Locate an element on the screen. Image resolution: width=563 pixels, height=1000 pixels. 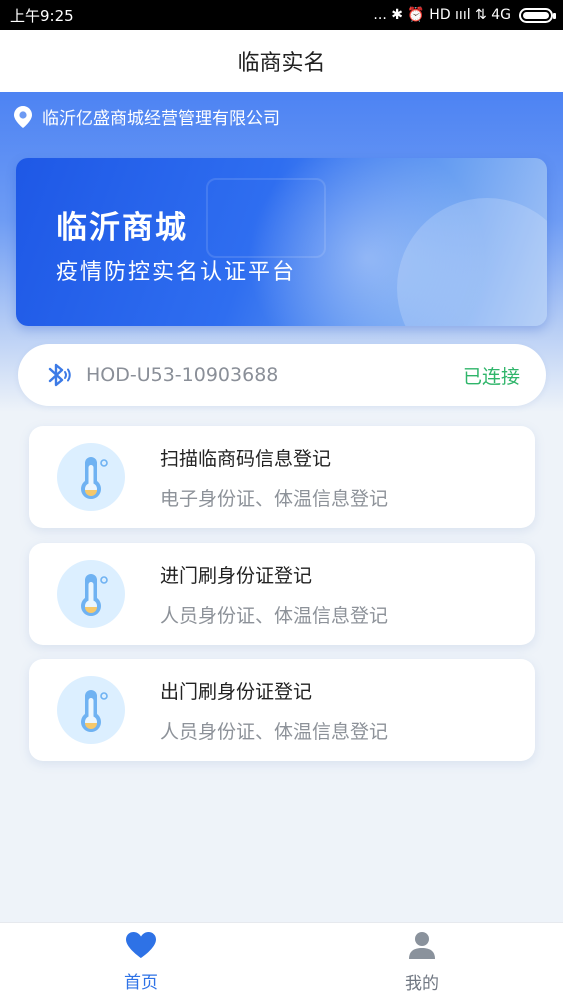
nav-mine: 我的 is located at coordinates (422, 961).